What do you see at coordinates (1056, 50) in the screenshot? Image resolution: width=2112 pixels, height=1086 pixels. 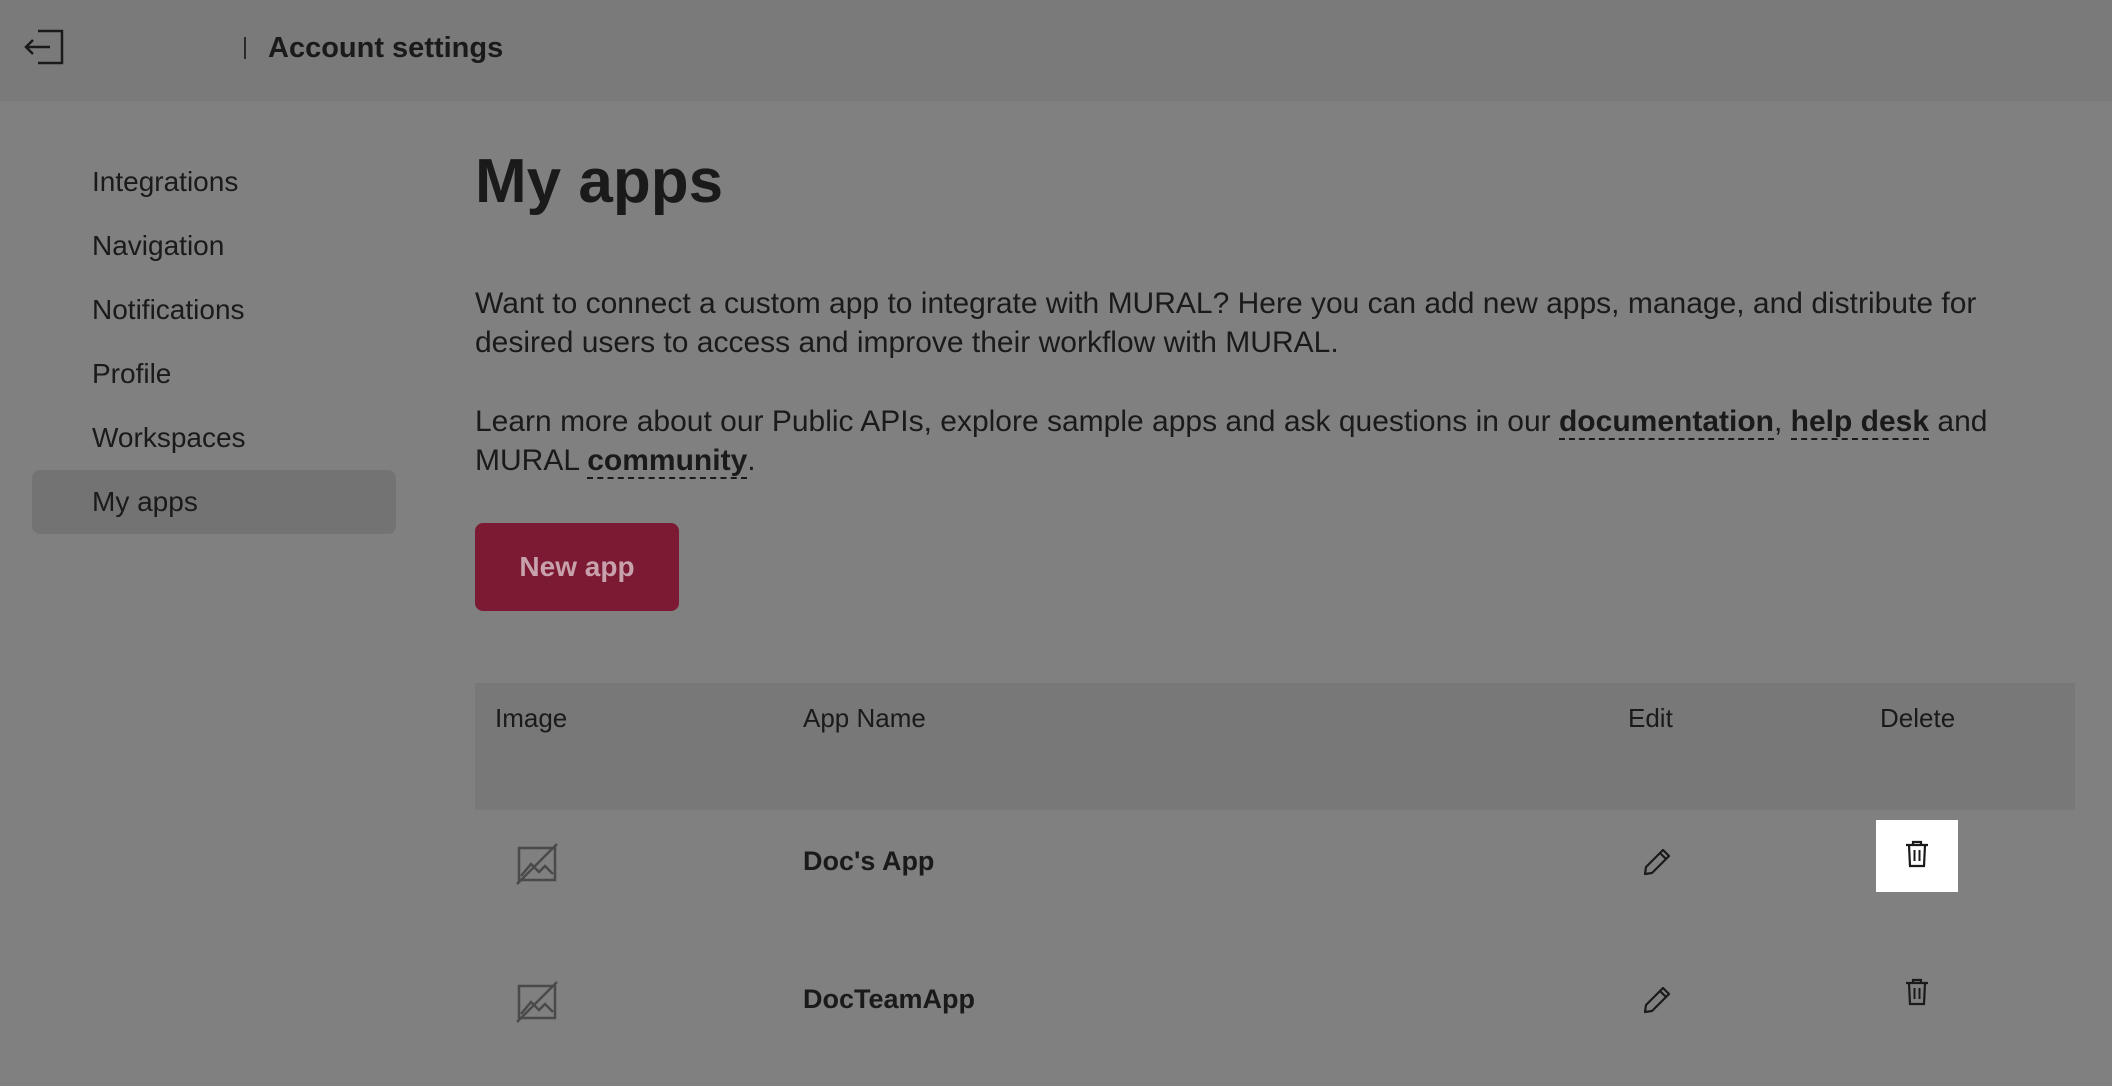 I see `top-bar: Account settings` at bounding box center [1056, 50].